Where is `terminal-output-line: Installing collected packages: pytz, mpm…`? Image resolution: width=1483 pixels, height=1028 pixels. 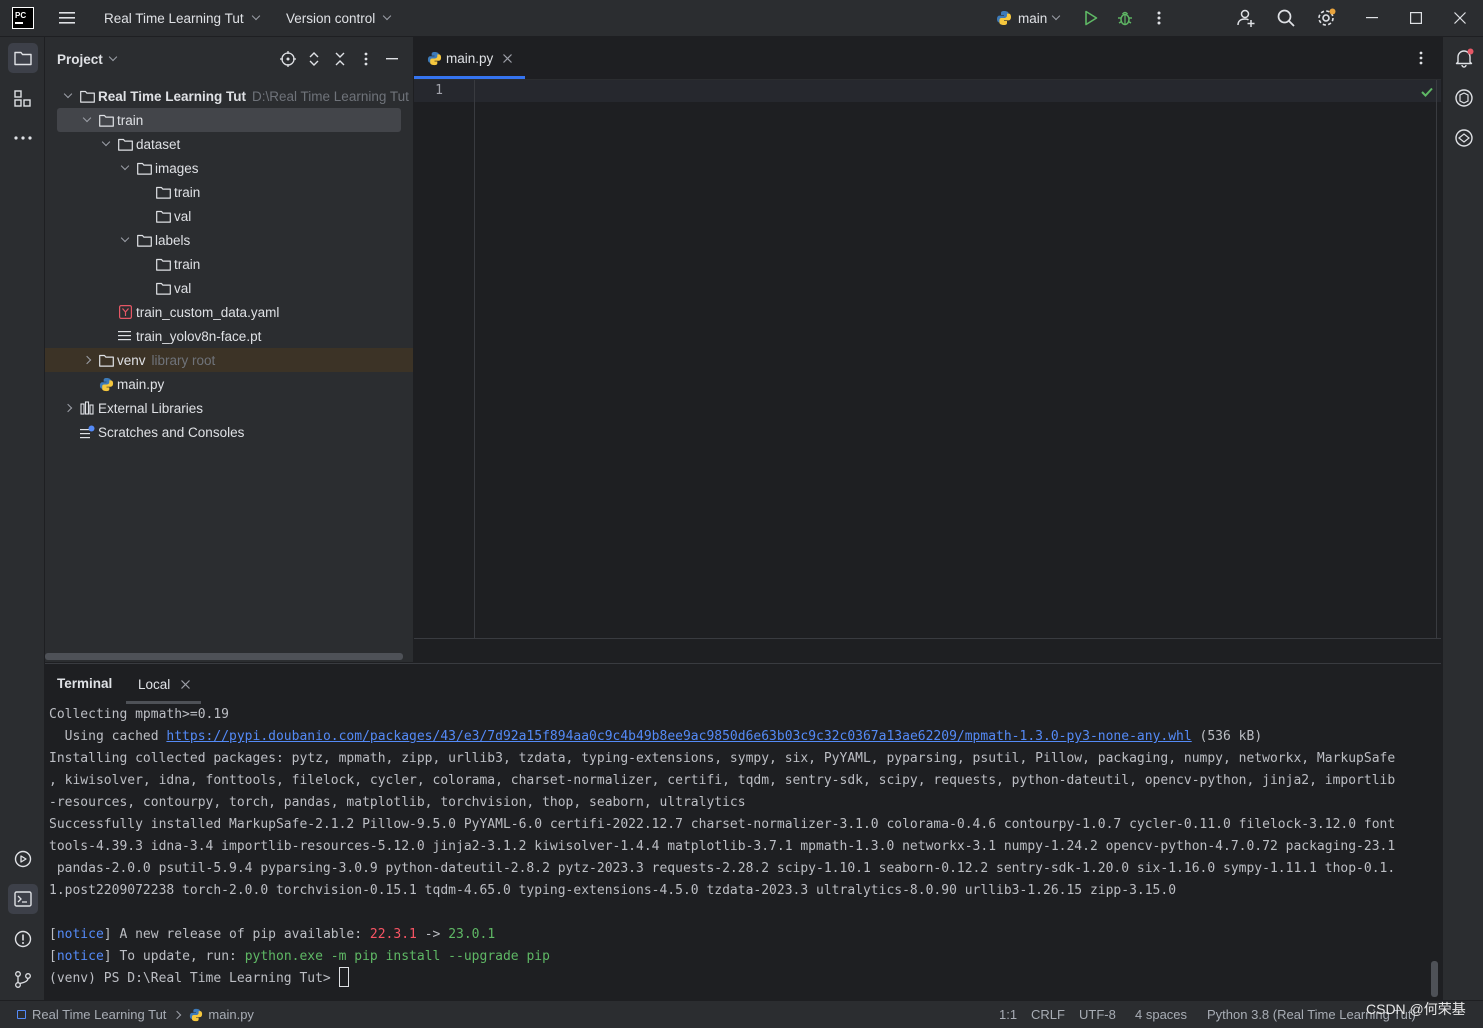
terminal-output-line: Installing collected packages: pytz, mpm… is located at coordinates (722, 758).